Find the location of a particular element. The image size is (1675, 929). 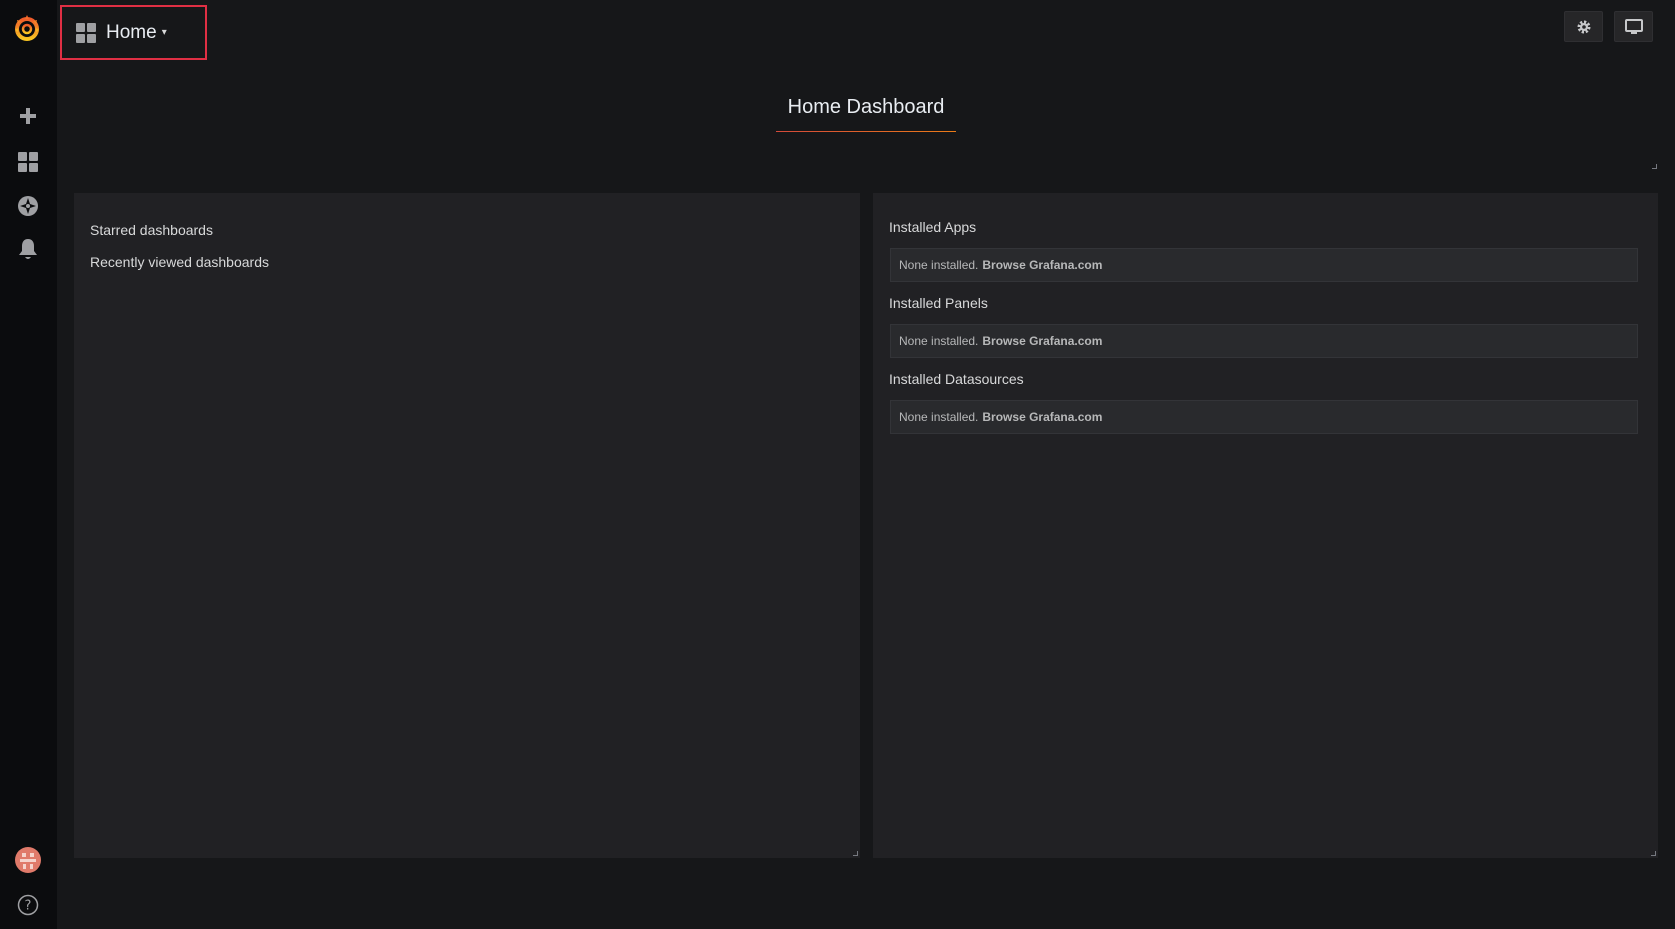

tv-mode-button is located at coordinates (1633, 26).